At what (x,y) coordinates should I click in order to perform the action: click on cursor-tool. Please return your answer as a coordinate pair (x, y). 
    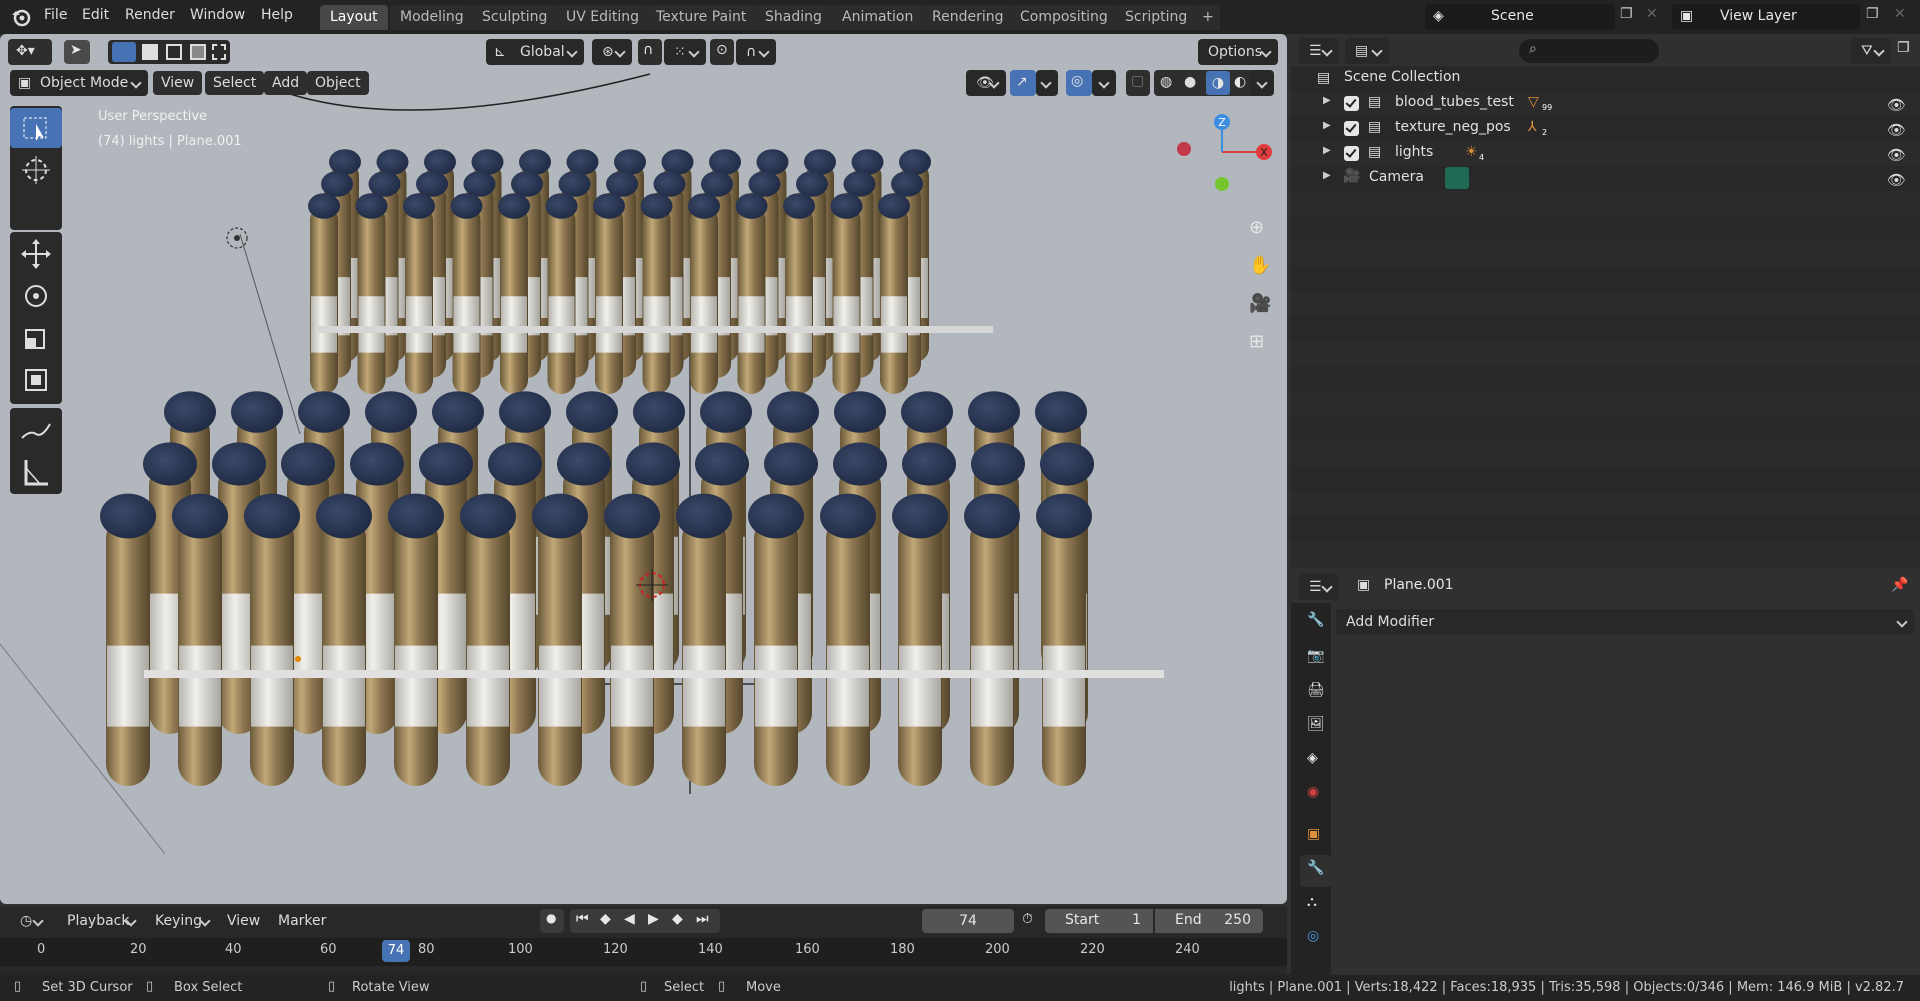
    Looking at the image, I should click on (36, 170).